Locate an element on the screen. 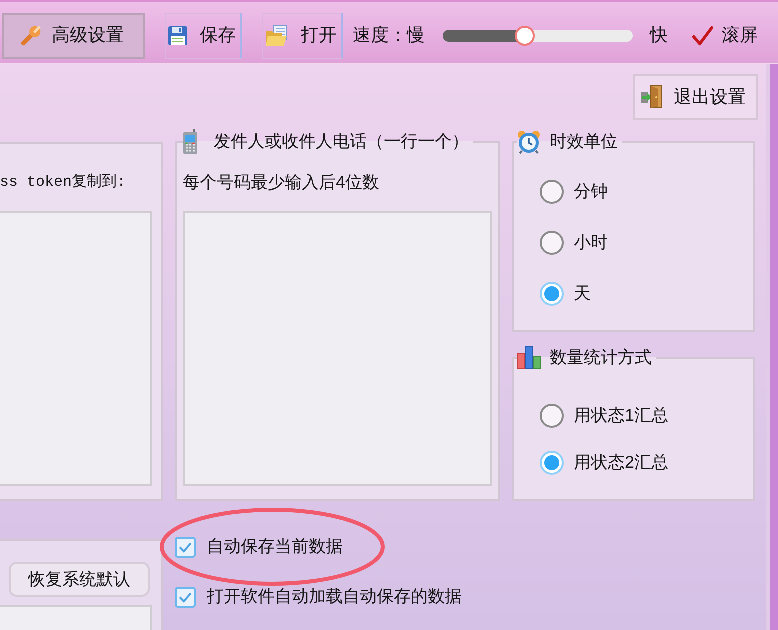 This screenshot has width=778, height=630. radio-label: 小时 is located at coordinates (591, 243).